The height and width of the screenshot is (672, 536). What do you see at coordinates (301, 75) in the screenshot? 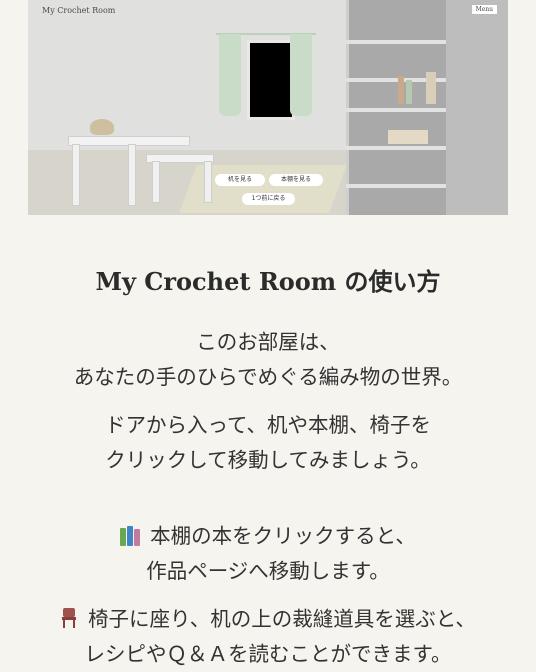
I see `curtain-right` at bounding box center [301, 75].